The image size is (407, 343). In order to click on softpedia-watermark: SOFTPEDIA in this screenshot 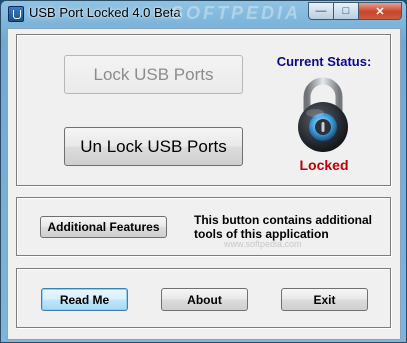, I will do `click(236, 13)`.